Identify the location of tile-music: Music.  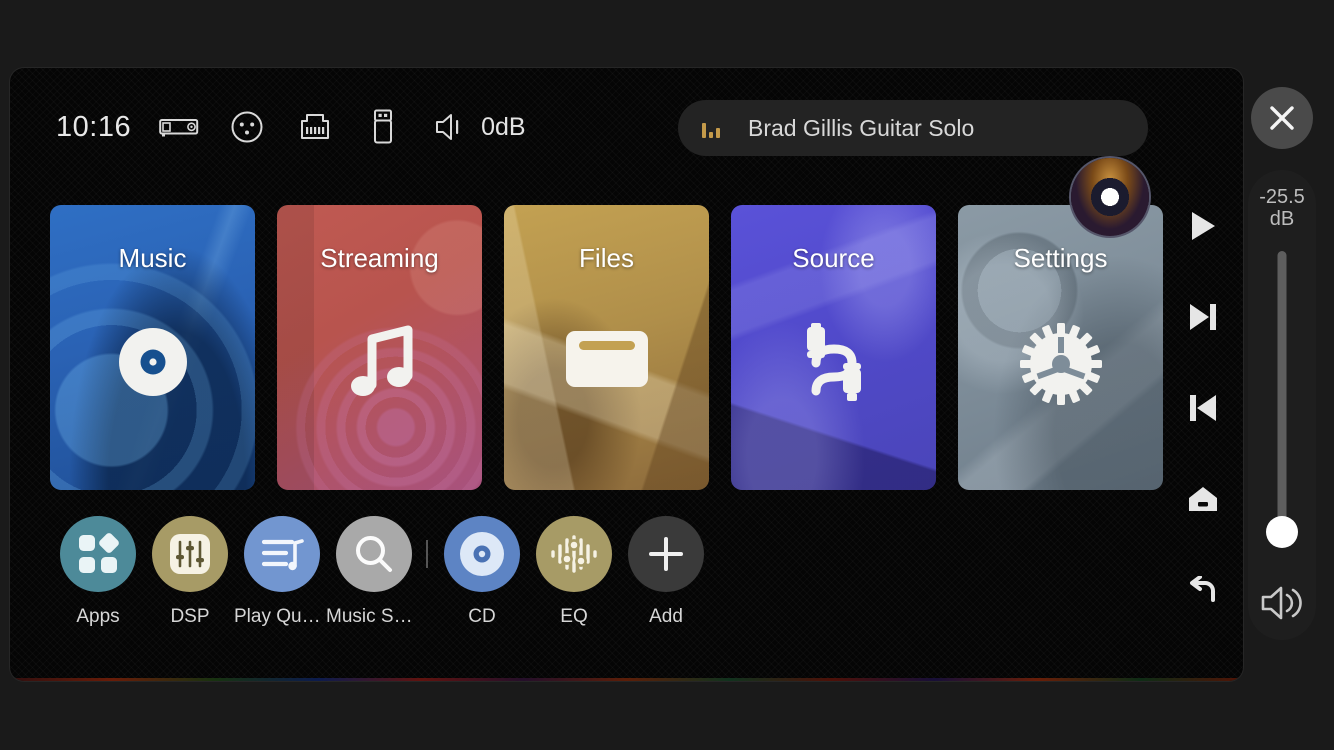
(152, 347).